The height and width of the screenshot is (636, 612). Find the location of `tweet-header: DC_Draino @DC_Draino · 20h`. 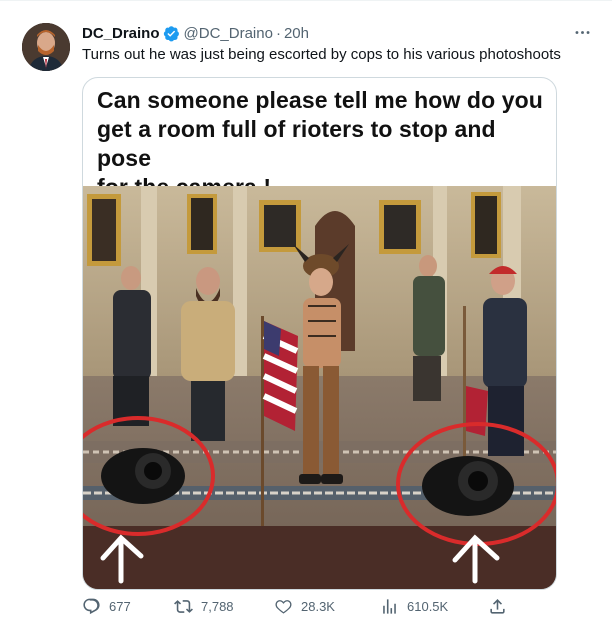

tweet-header: DC_Draino @DC_Draino · 20h is located at coordinates (195, 33).